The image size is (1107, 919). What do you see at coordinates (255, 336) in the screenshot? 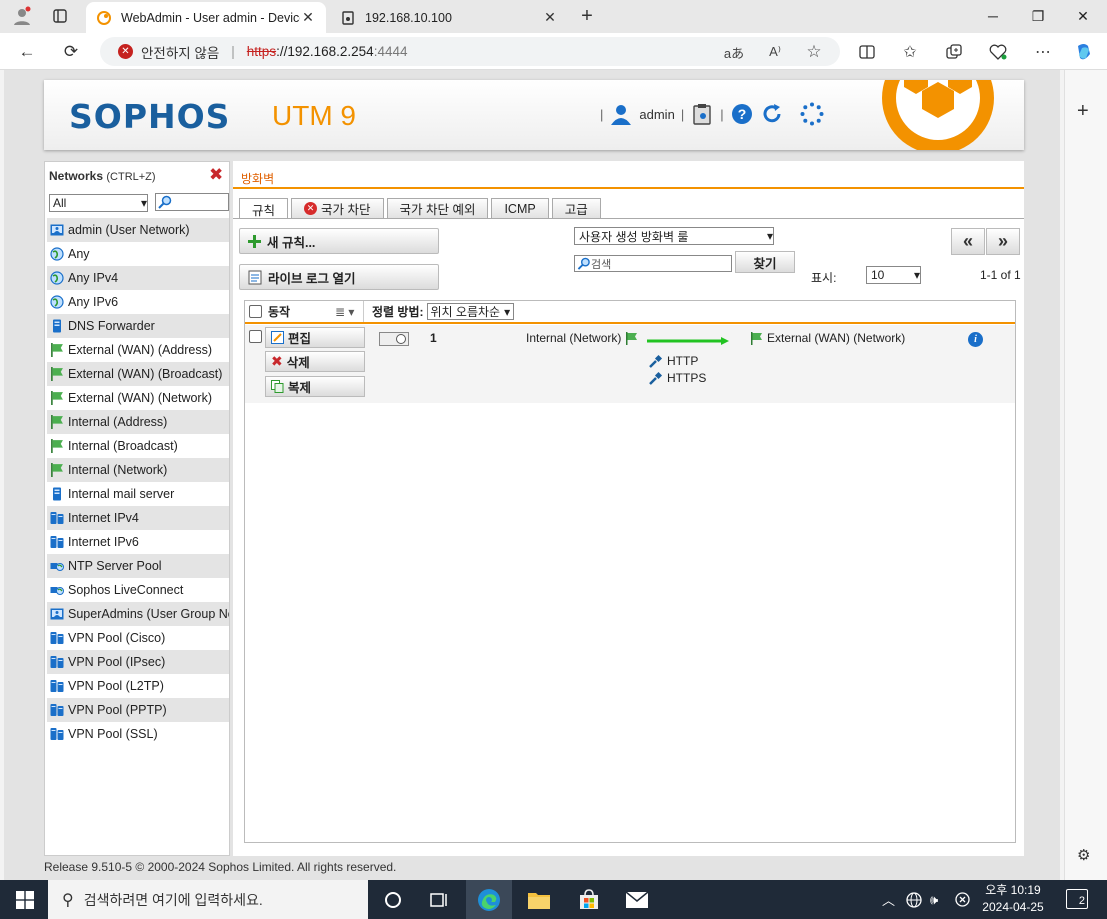
I see `row-checkbox` at bounding box center [255, 336].